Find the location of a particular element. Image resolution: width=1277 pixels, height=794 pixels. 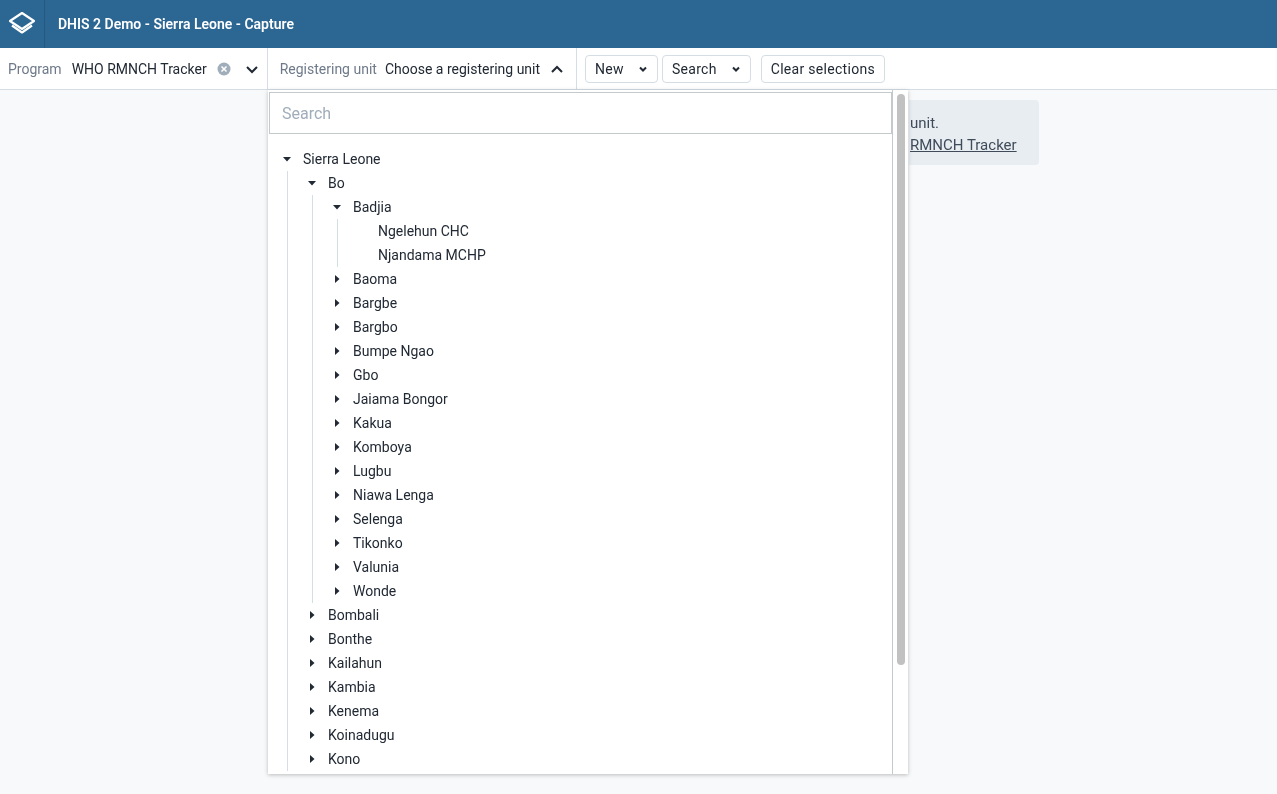

tree-item: Kono is located at coordinates (344, 759).